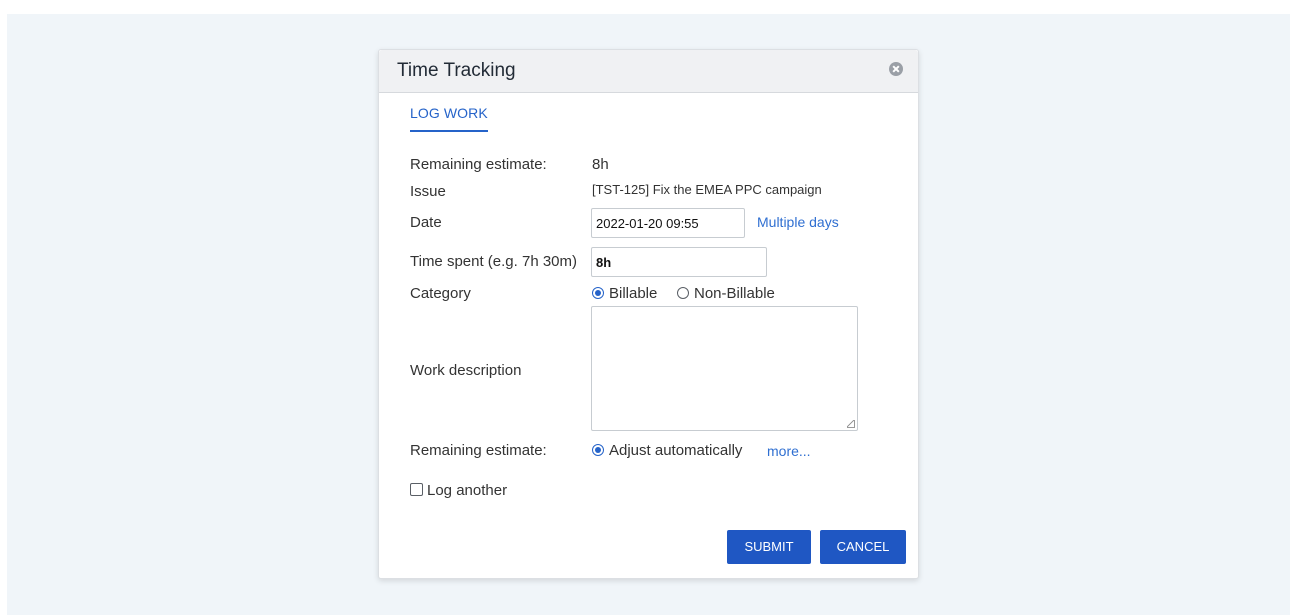  I want to click on category-label: Category, so click(440, 293).